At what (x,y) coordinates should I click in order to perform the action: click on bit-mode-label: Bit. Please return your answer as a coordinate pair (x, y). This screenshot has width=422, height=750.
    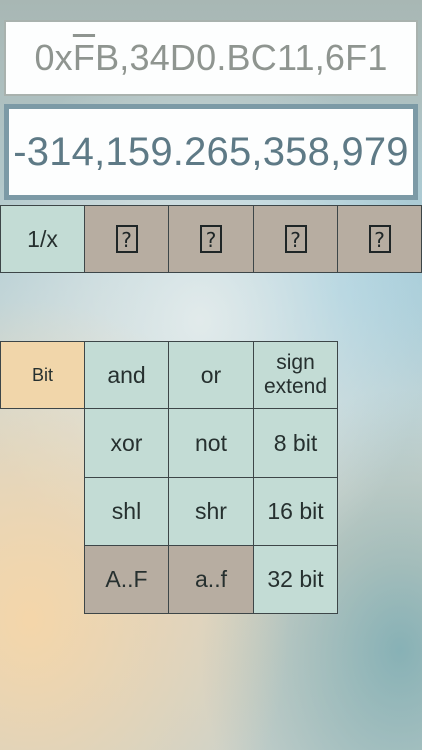
    Looking at the image, I should click on (42, 374).